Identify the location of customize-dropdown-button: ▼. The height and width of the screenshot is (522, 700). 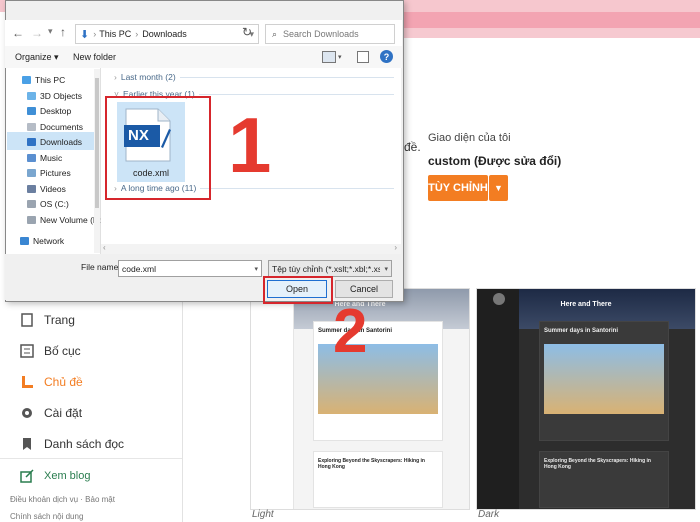
(498, 188).